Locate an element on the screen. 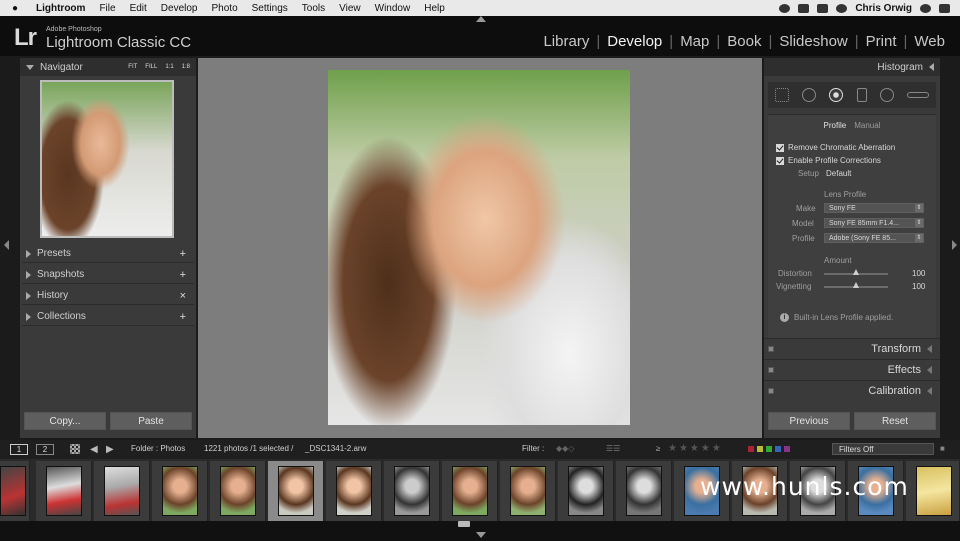 The height and width of the screenshot is (541, 960). collapse-histogram-icon is located at coordinates (931, 67).